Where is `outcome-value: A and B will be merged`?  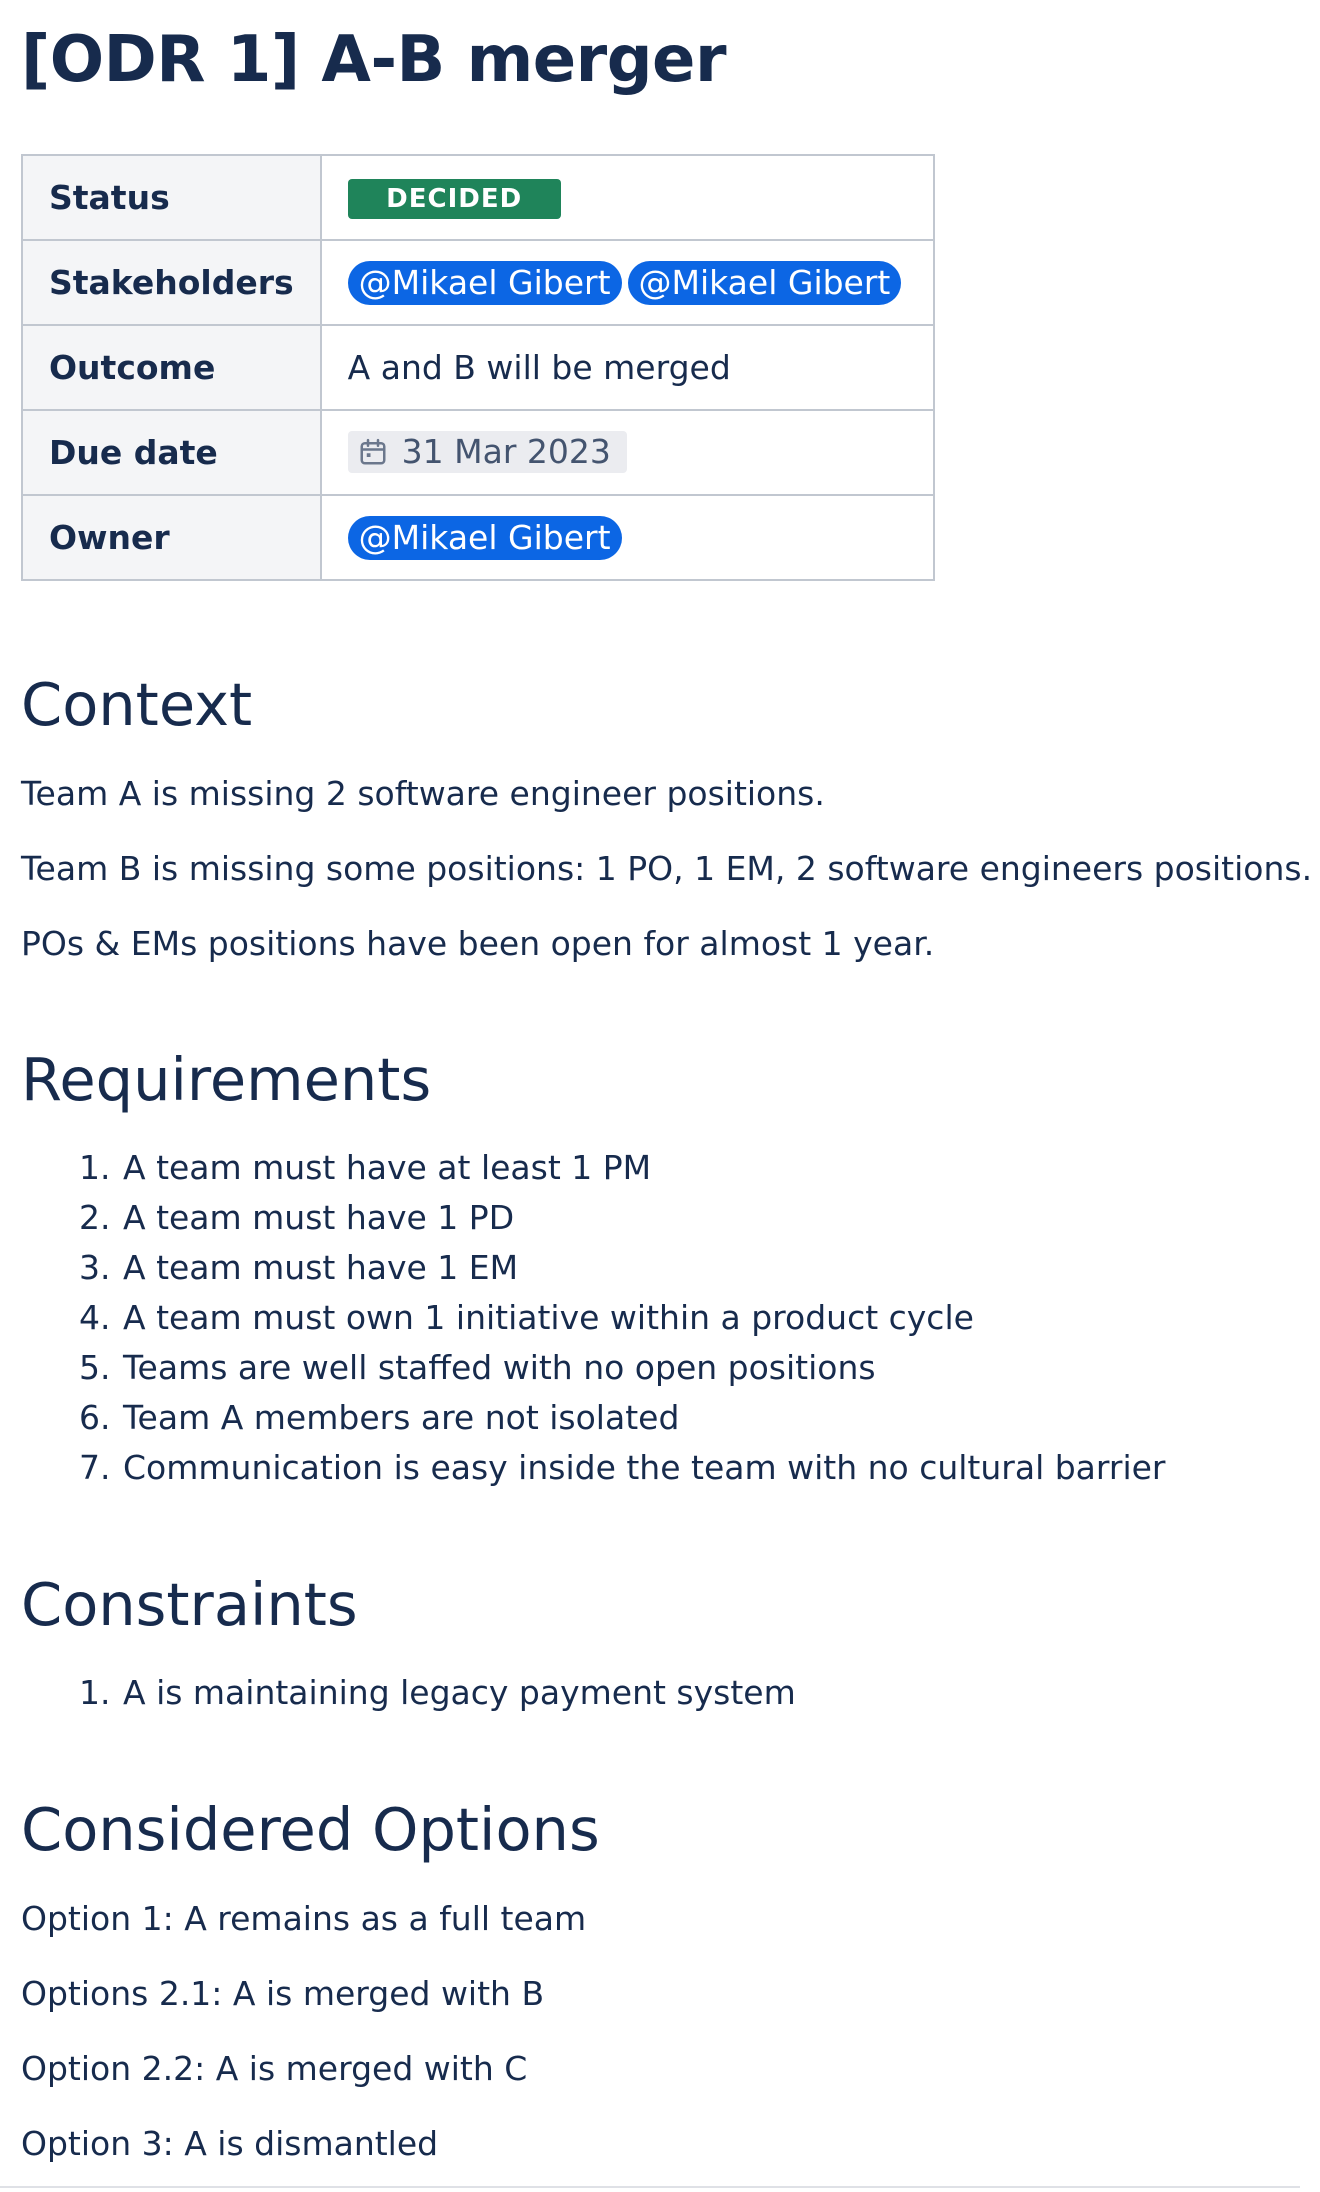 outcome-value: A and B will be merged is located at coordinates (627, 367).